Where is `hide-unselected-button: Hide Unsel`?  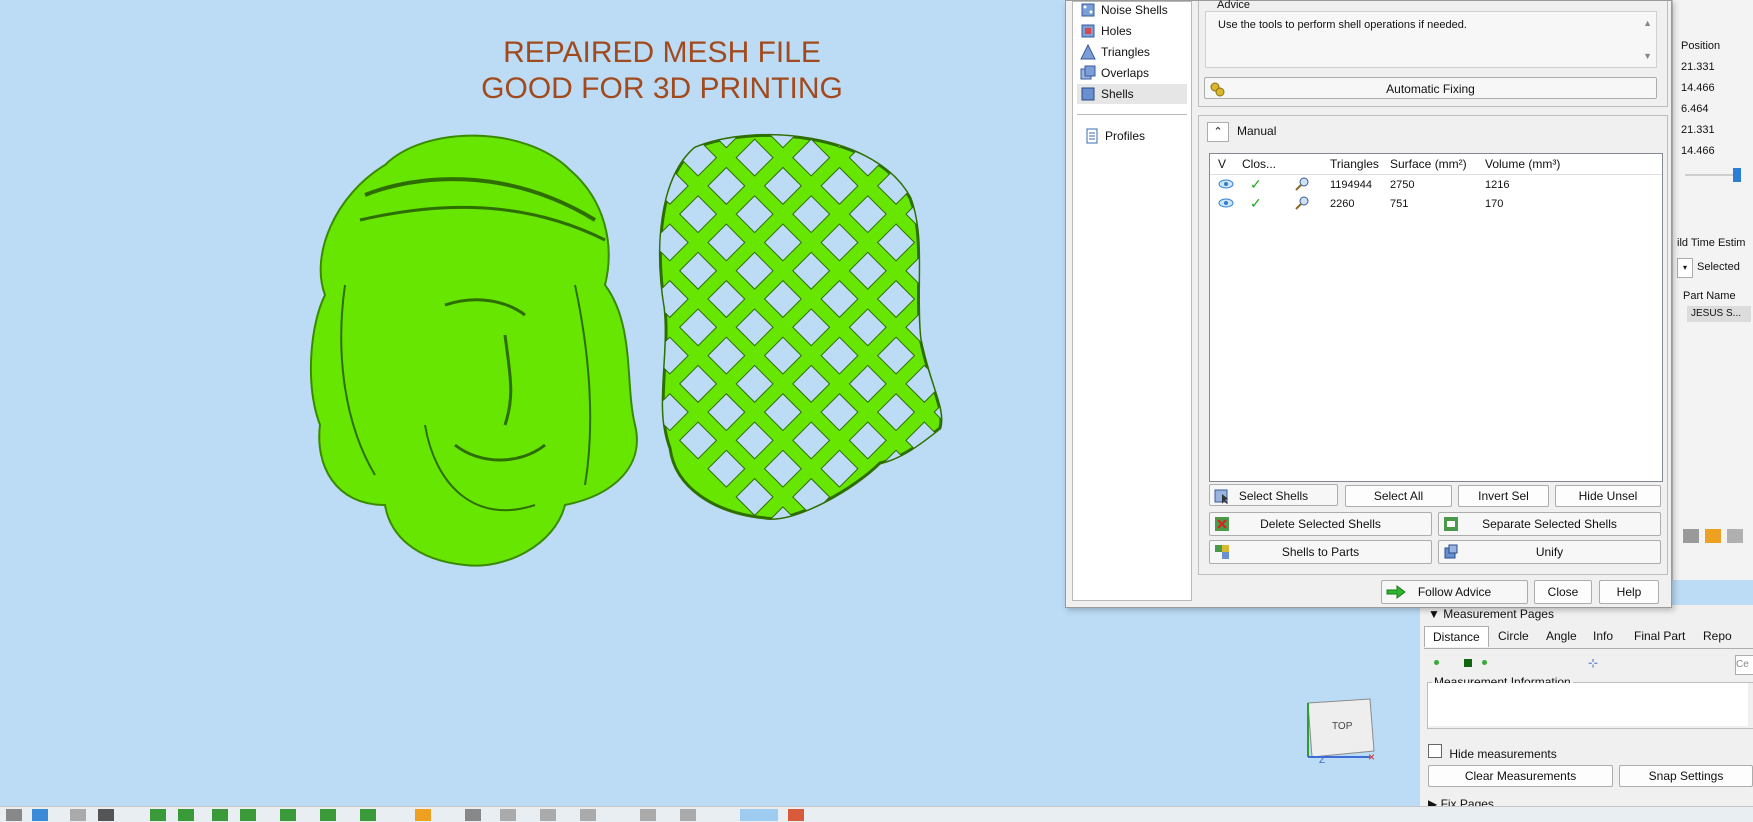
hide-unselected-button: Hide Unsel is located at coordinates (1608, 496).